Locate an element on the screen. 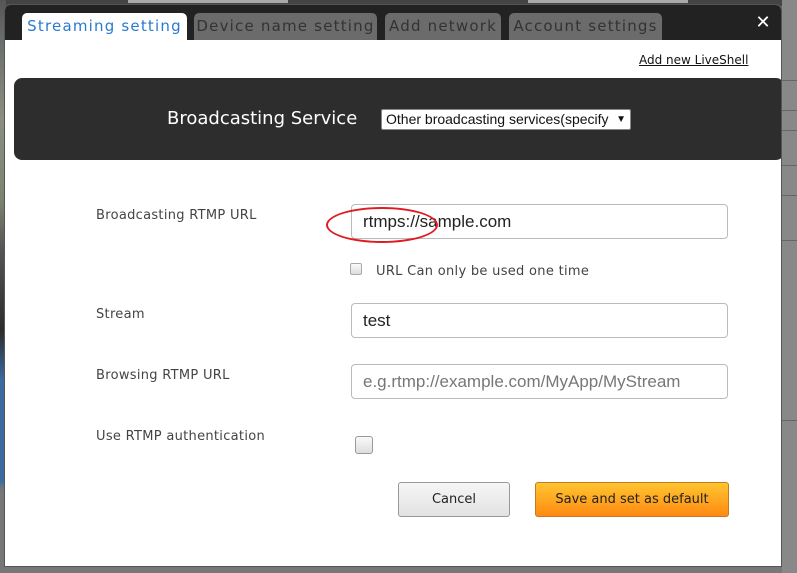 The width and height of the screenshot is (797, 573). stream-label: Stream is located at coordinates (120, 314).